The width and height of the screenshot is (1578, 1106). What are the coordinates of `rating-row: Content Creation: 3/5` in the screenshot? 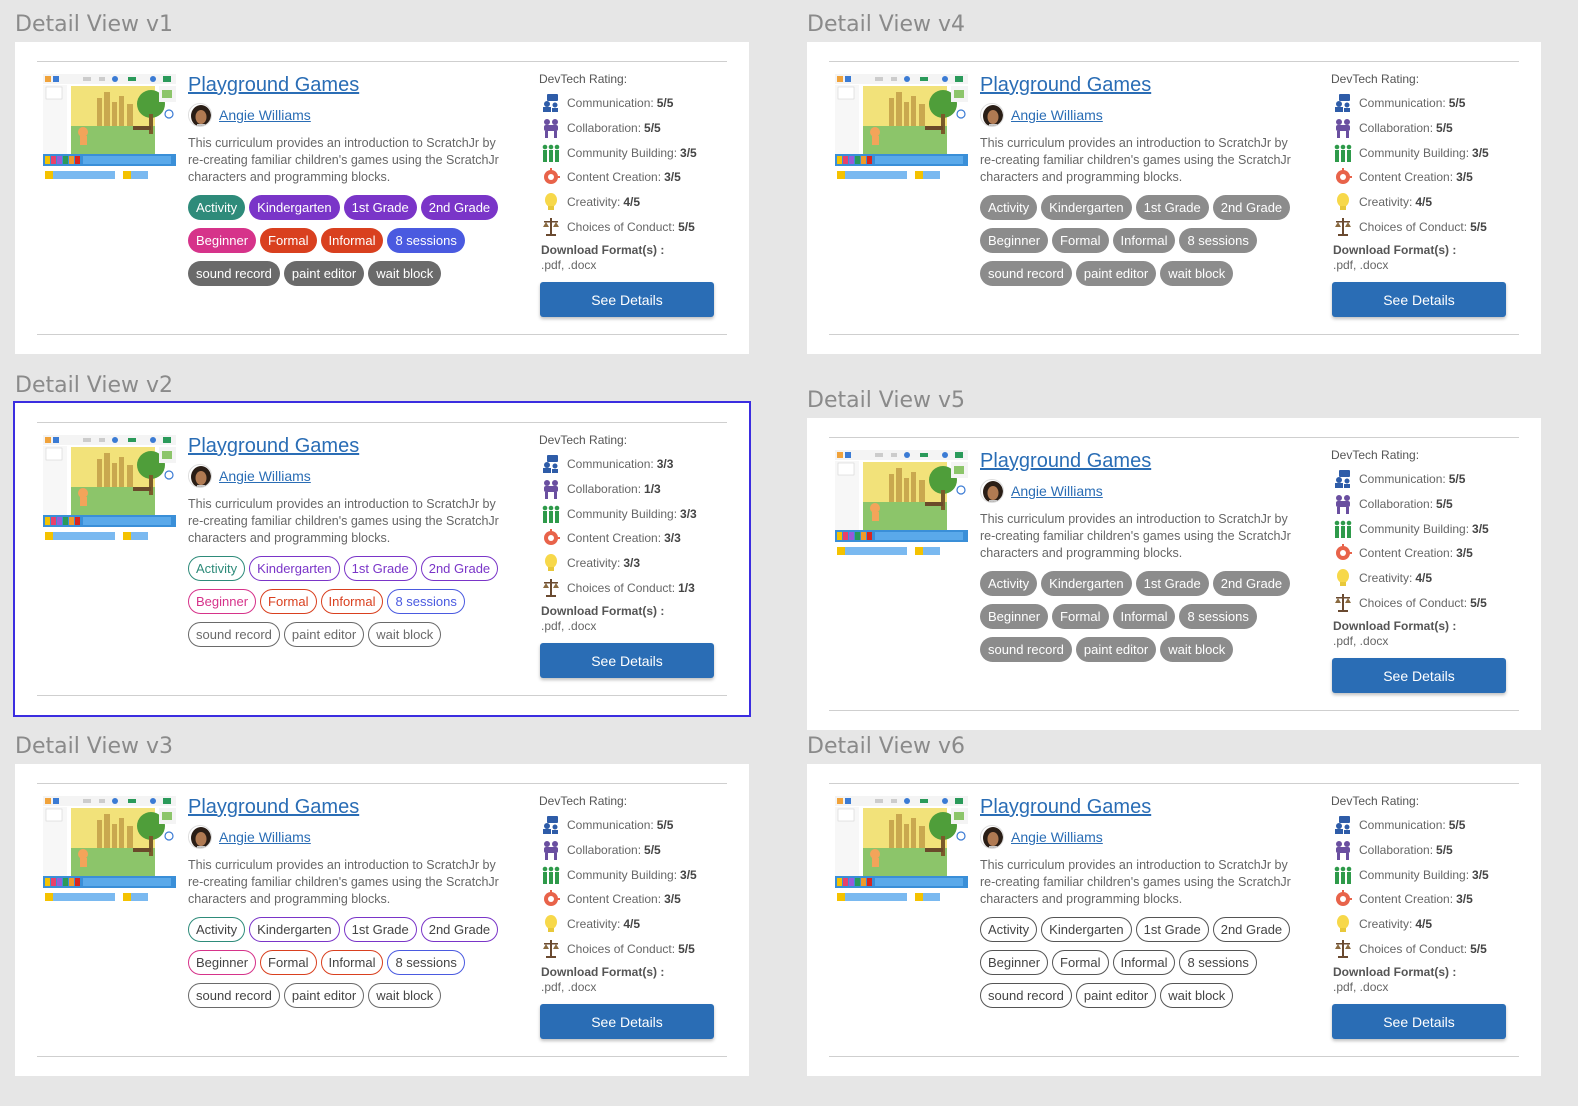 It's located at (634, 899).